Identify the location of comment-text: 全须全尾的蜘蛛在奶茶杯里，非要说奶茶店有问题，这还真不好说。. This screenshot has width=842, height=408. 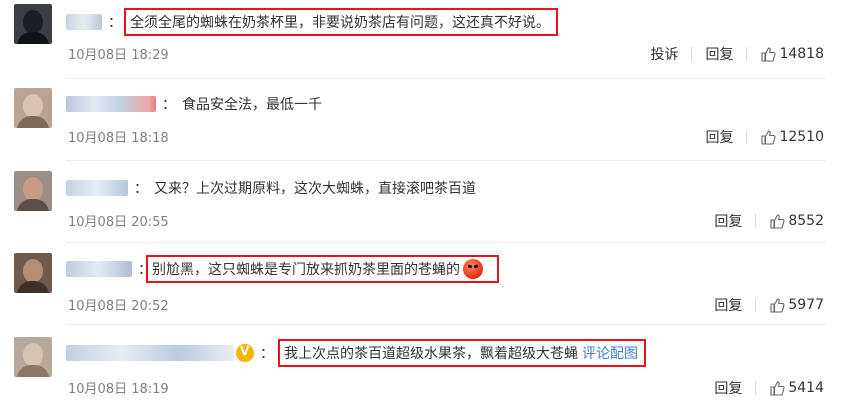
(340, 23).